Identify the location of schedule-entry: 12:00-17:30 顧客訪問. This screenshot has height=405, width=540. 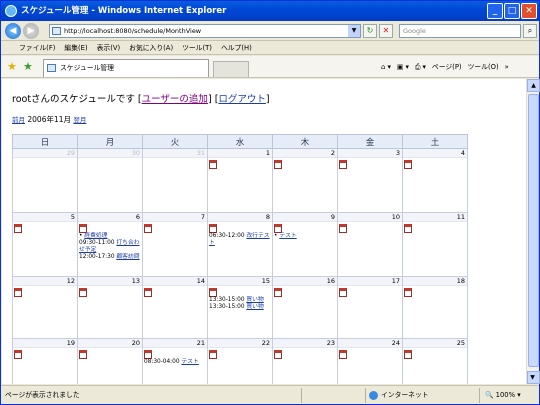
(110, 257).